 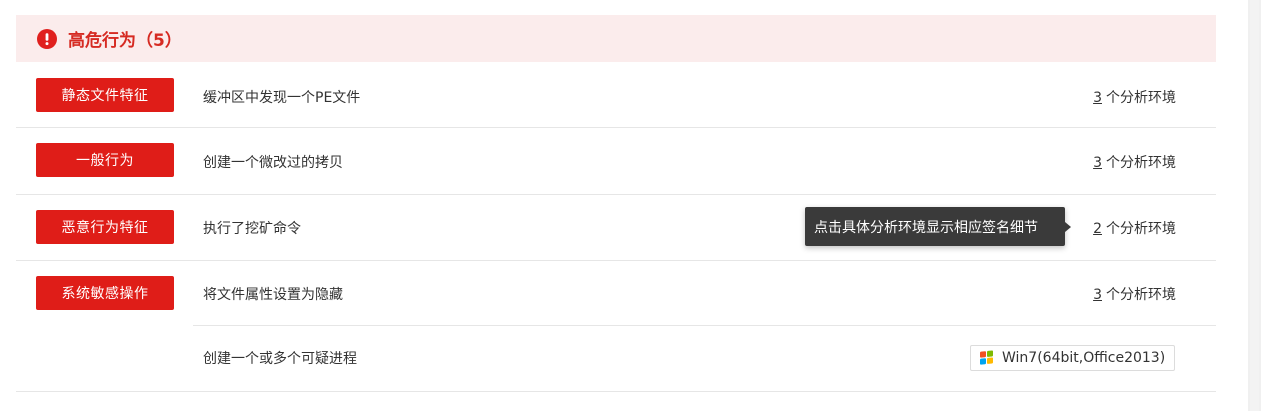 What do you see at coordinates (1254, 205) in the screenshot?
I see `scrollbar-thumb` at bounding box center [1254, 205].